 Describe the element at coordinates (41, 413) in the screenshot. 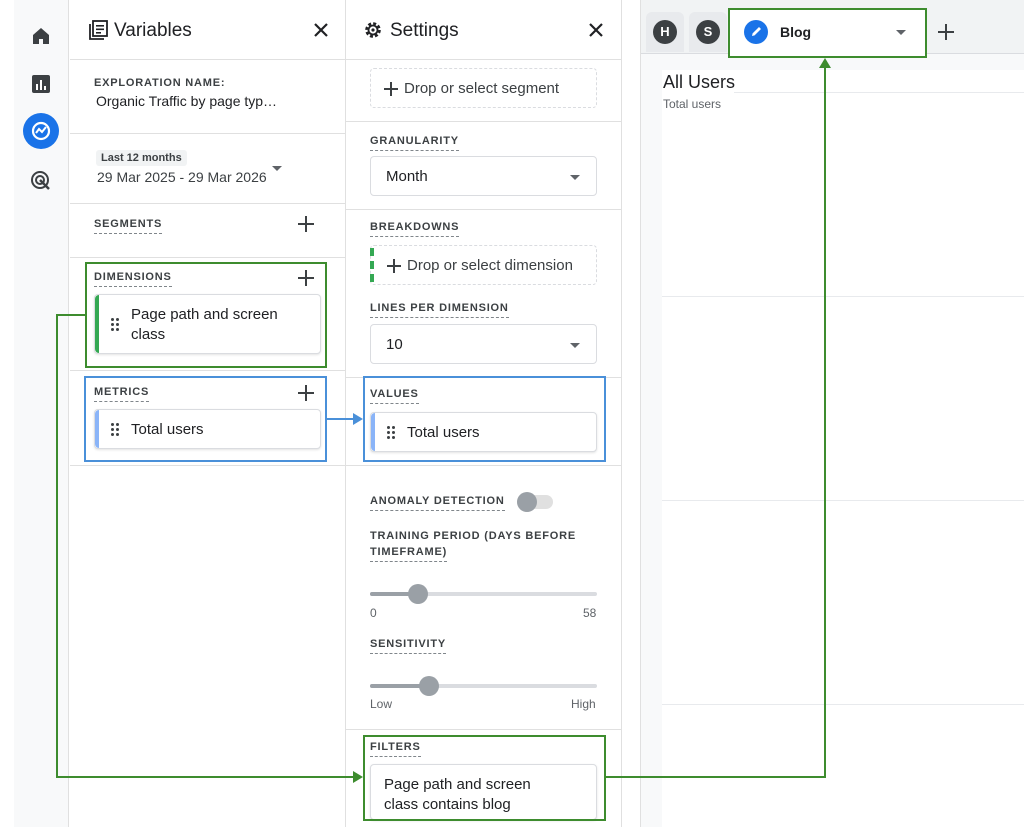

I see `nav-rail` at that location.